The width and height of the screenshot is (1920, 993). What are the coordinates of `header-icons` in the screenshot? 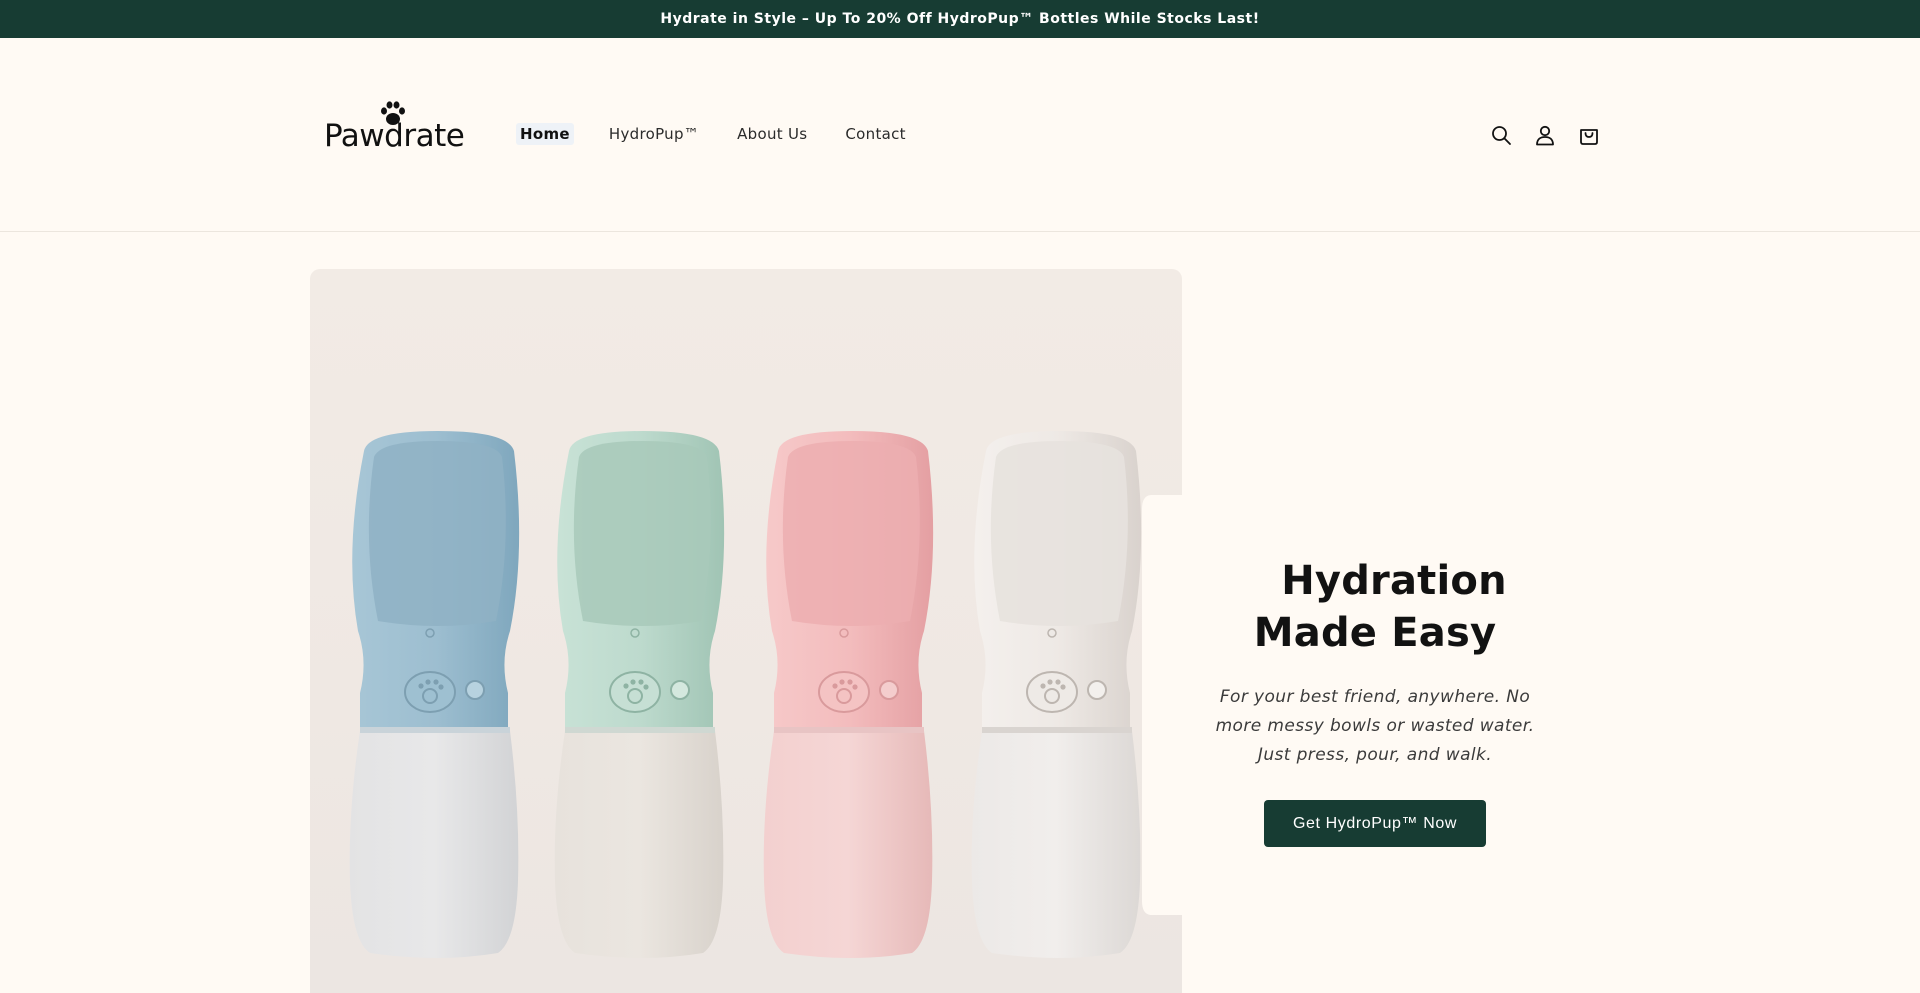 It's located at (1545, 135).